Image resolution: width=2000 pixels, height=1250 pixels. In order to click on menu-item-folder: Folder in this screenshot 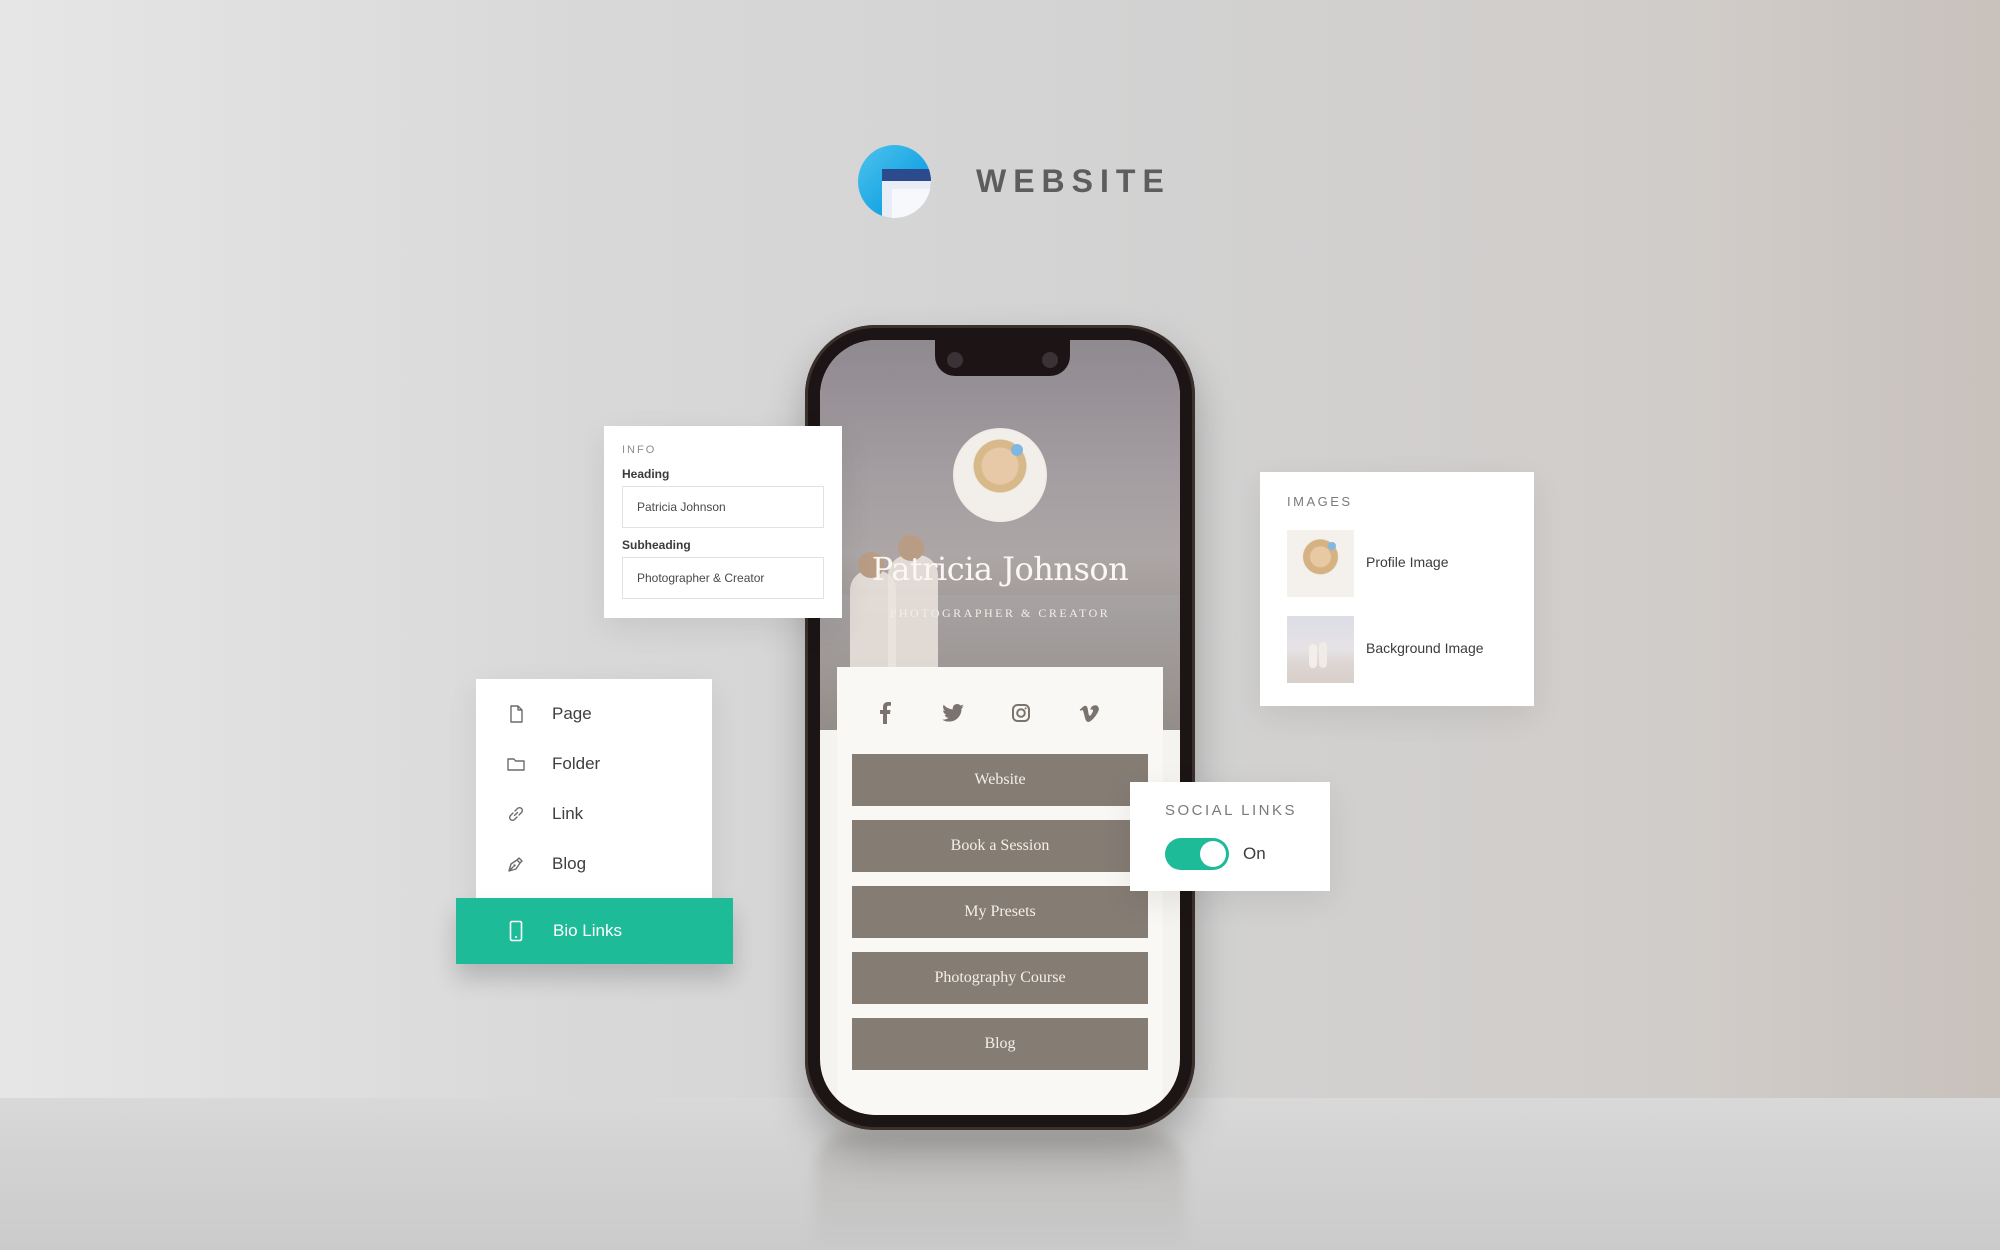, I will do `click(594, 764)`.